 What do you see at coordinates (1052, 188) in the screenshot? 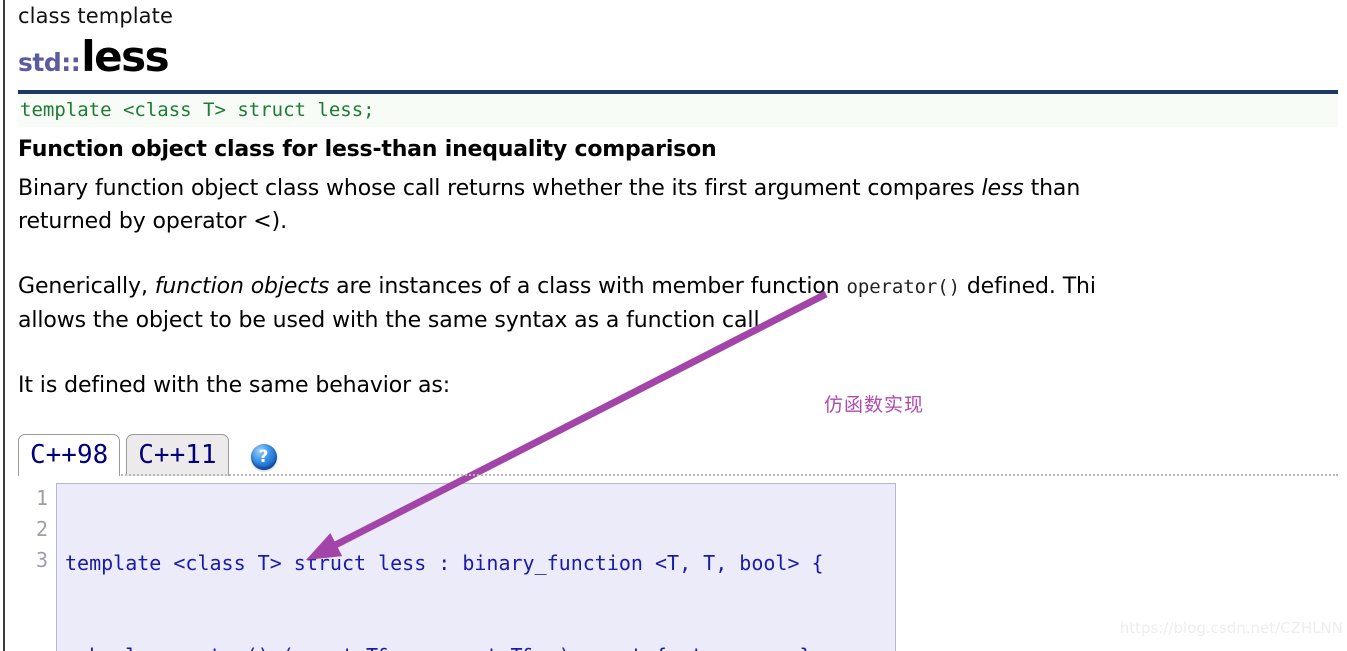
I see `desc1-text-b: than` at bounding box center [1052, 188].